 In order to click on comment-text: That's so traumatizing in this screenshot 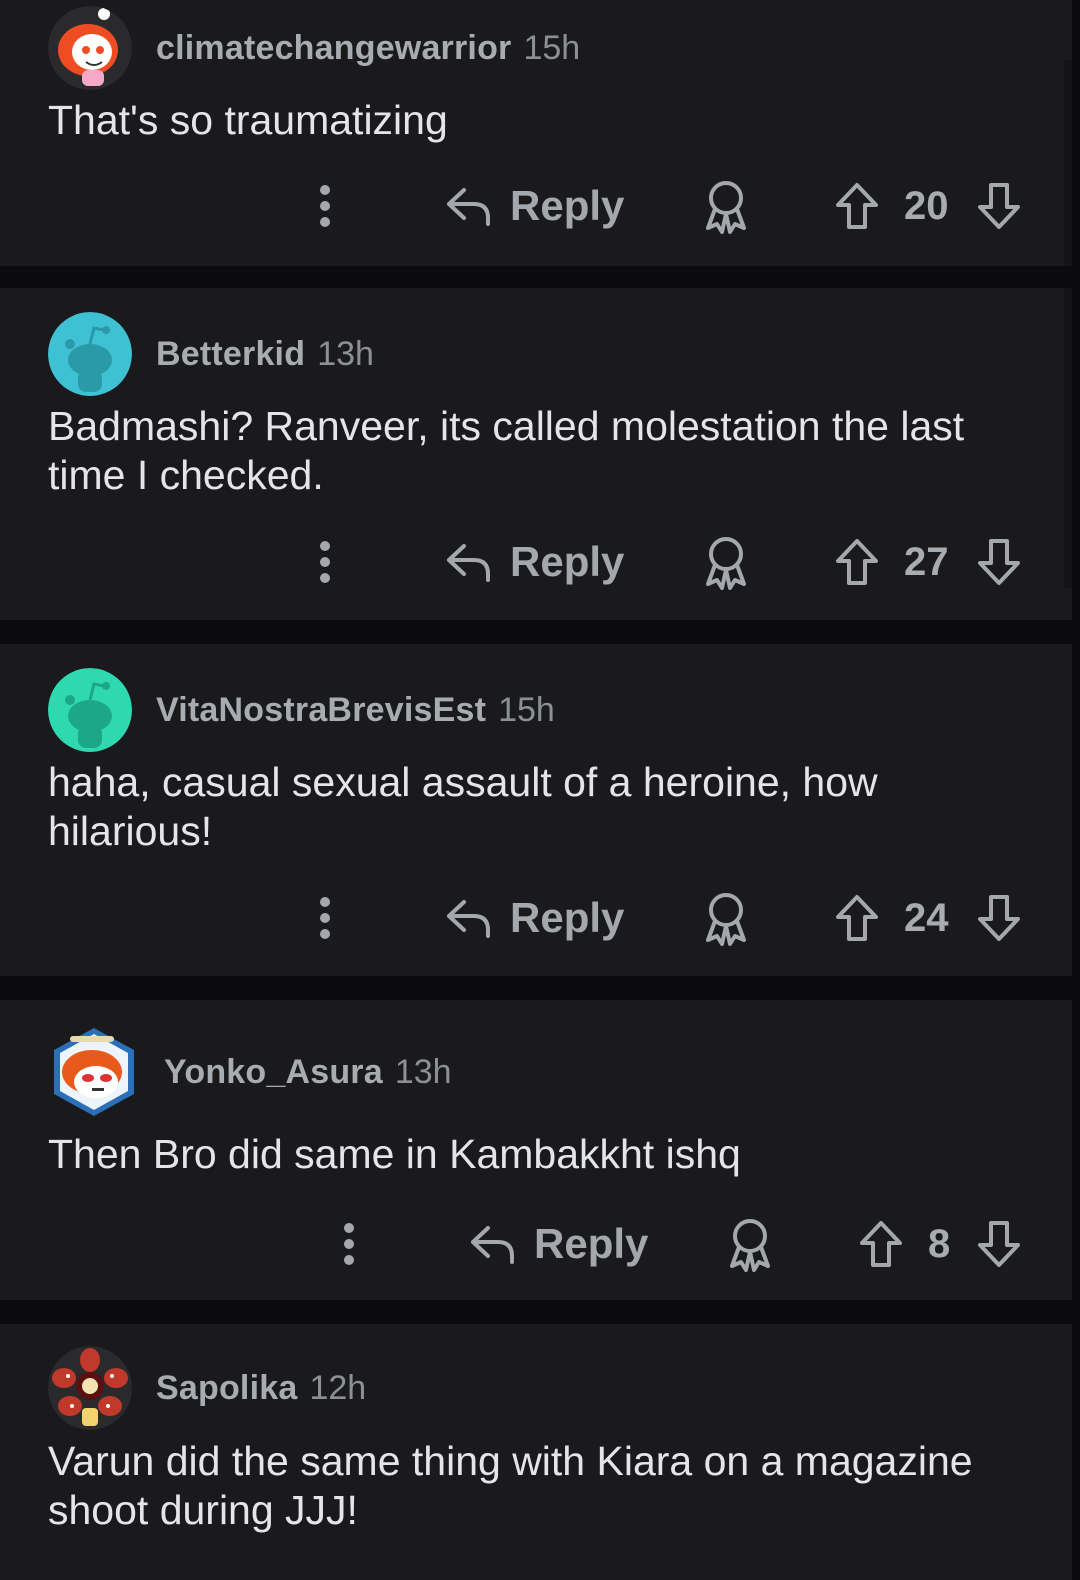, I will do `click(248, 120)`.